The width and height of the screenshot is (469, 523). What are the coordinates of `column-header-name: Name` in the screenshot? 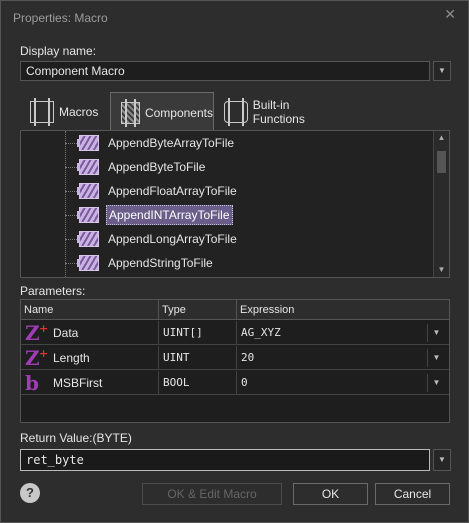 It's located at (90, 310).